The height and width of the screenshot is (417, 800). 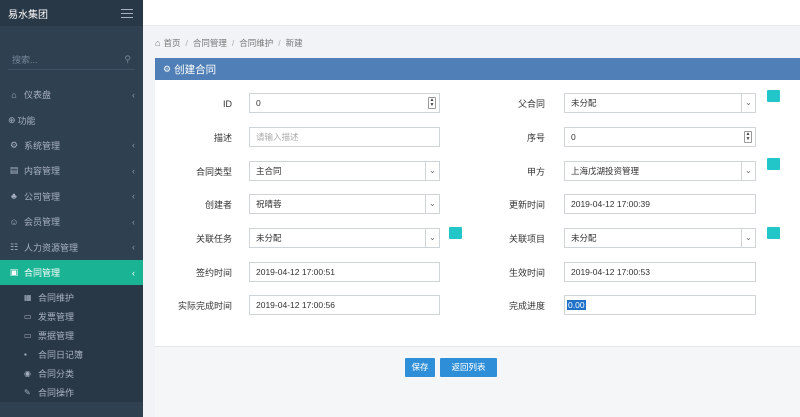 What do you see at coordinates (526, 306) in the screenshot?
I see `completion-progress-label: 完成进度` at bounding box center [526, 306].